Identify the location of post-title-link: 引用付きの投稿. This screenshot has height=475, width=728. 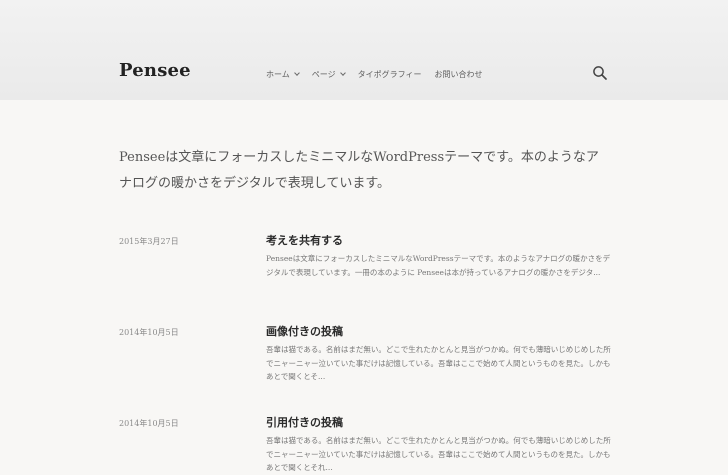
(304, 422).